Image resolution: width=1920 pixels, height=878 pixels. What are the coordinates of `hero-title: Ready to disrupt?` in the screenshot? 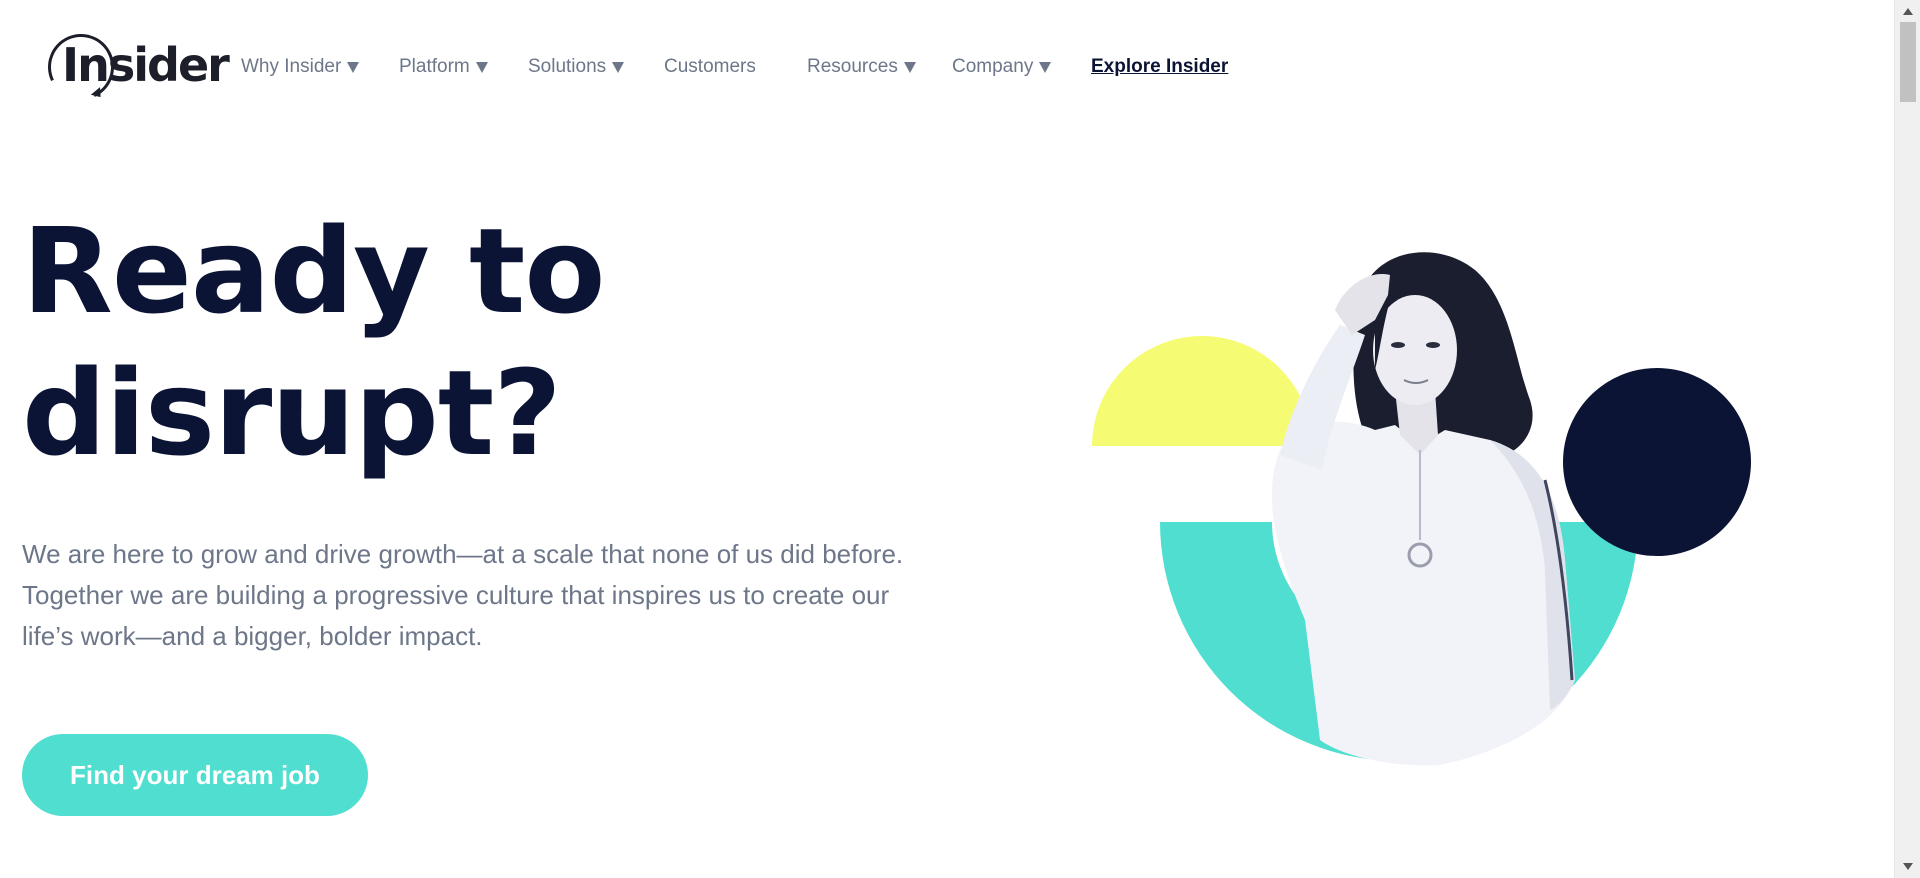 It's located at (372, 342).